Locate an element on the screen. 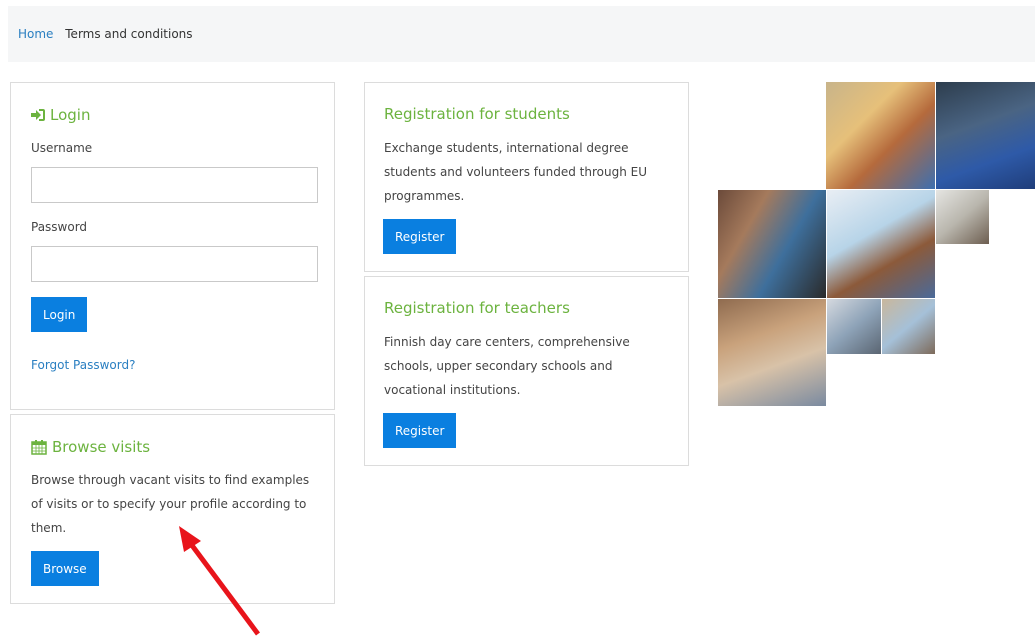  annotation-arrow is located at coordinates (220, 581).